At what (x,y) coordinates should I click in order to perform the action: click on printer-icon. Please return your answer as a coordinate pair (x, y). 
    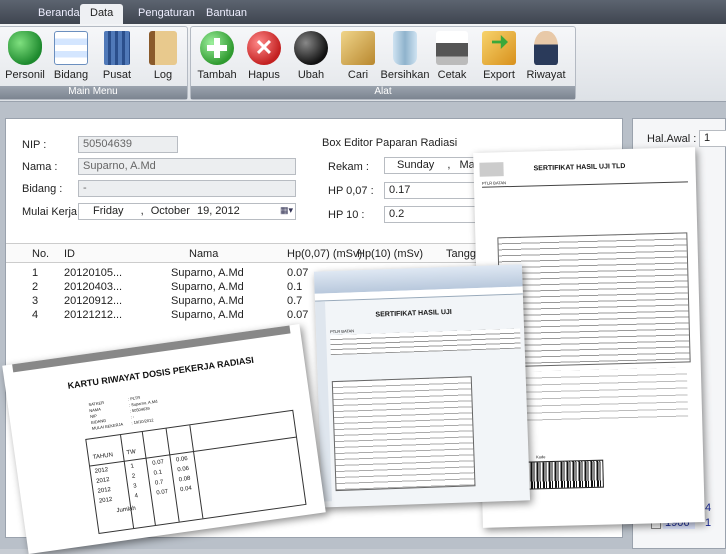
    Looking at the image, I should click on (452, 48).